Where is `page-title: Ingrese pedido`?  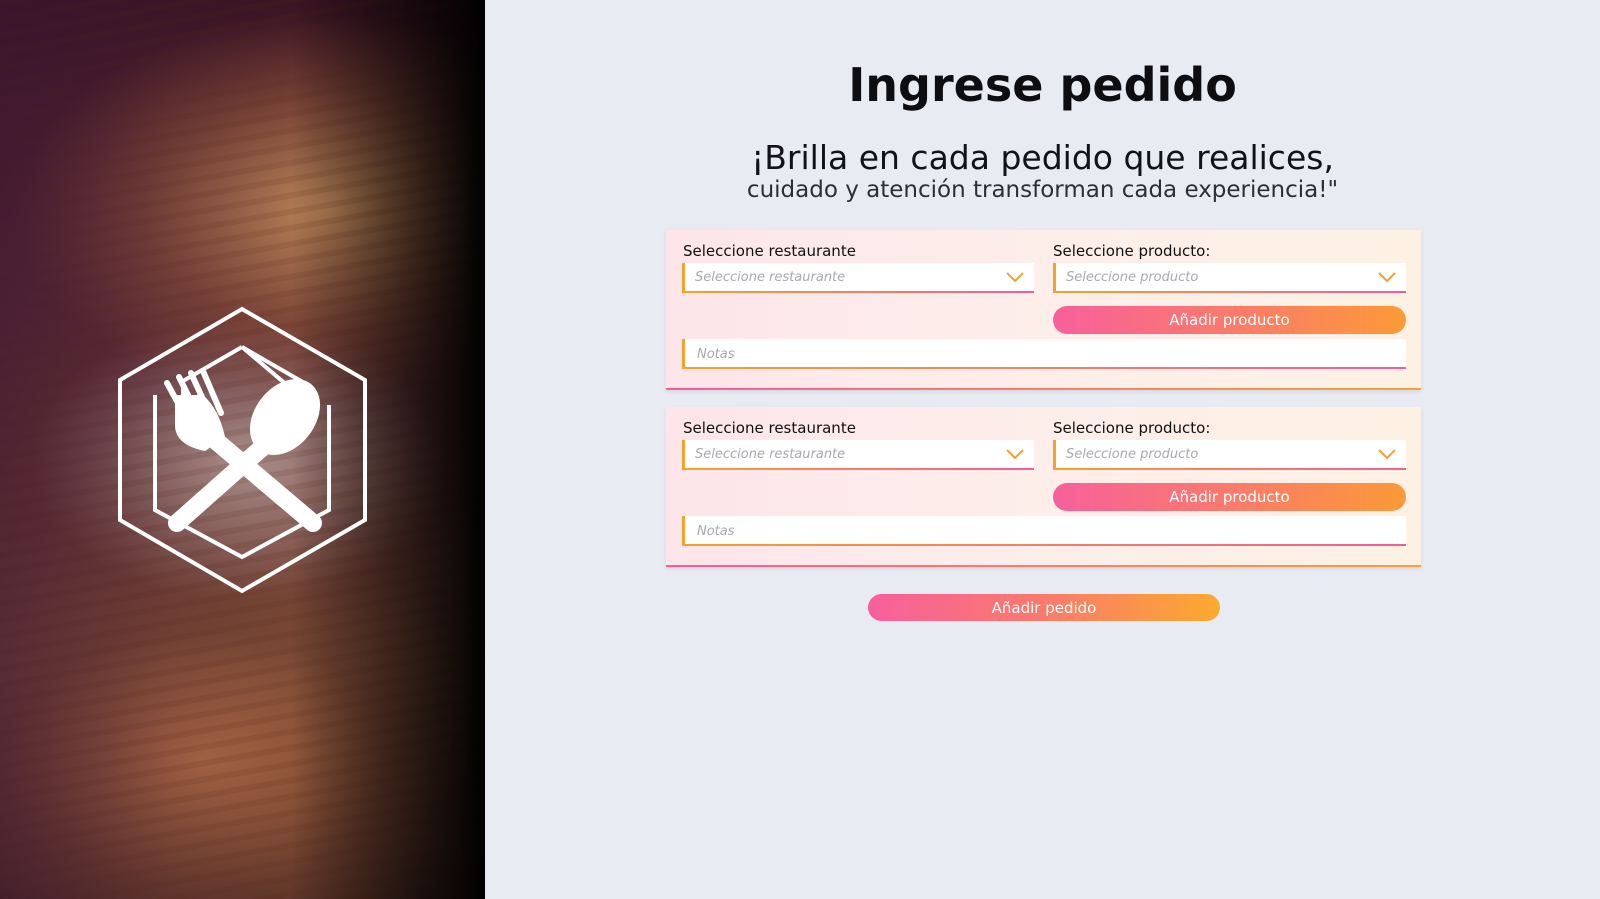 page-title: Ingrese pedido is located at coordinates (1042, 85).